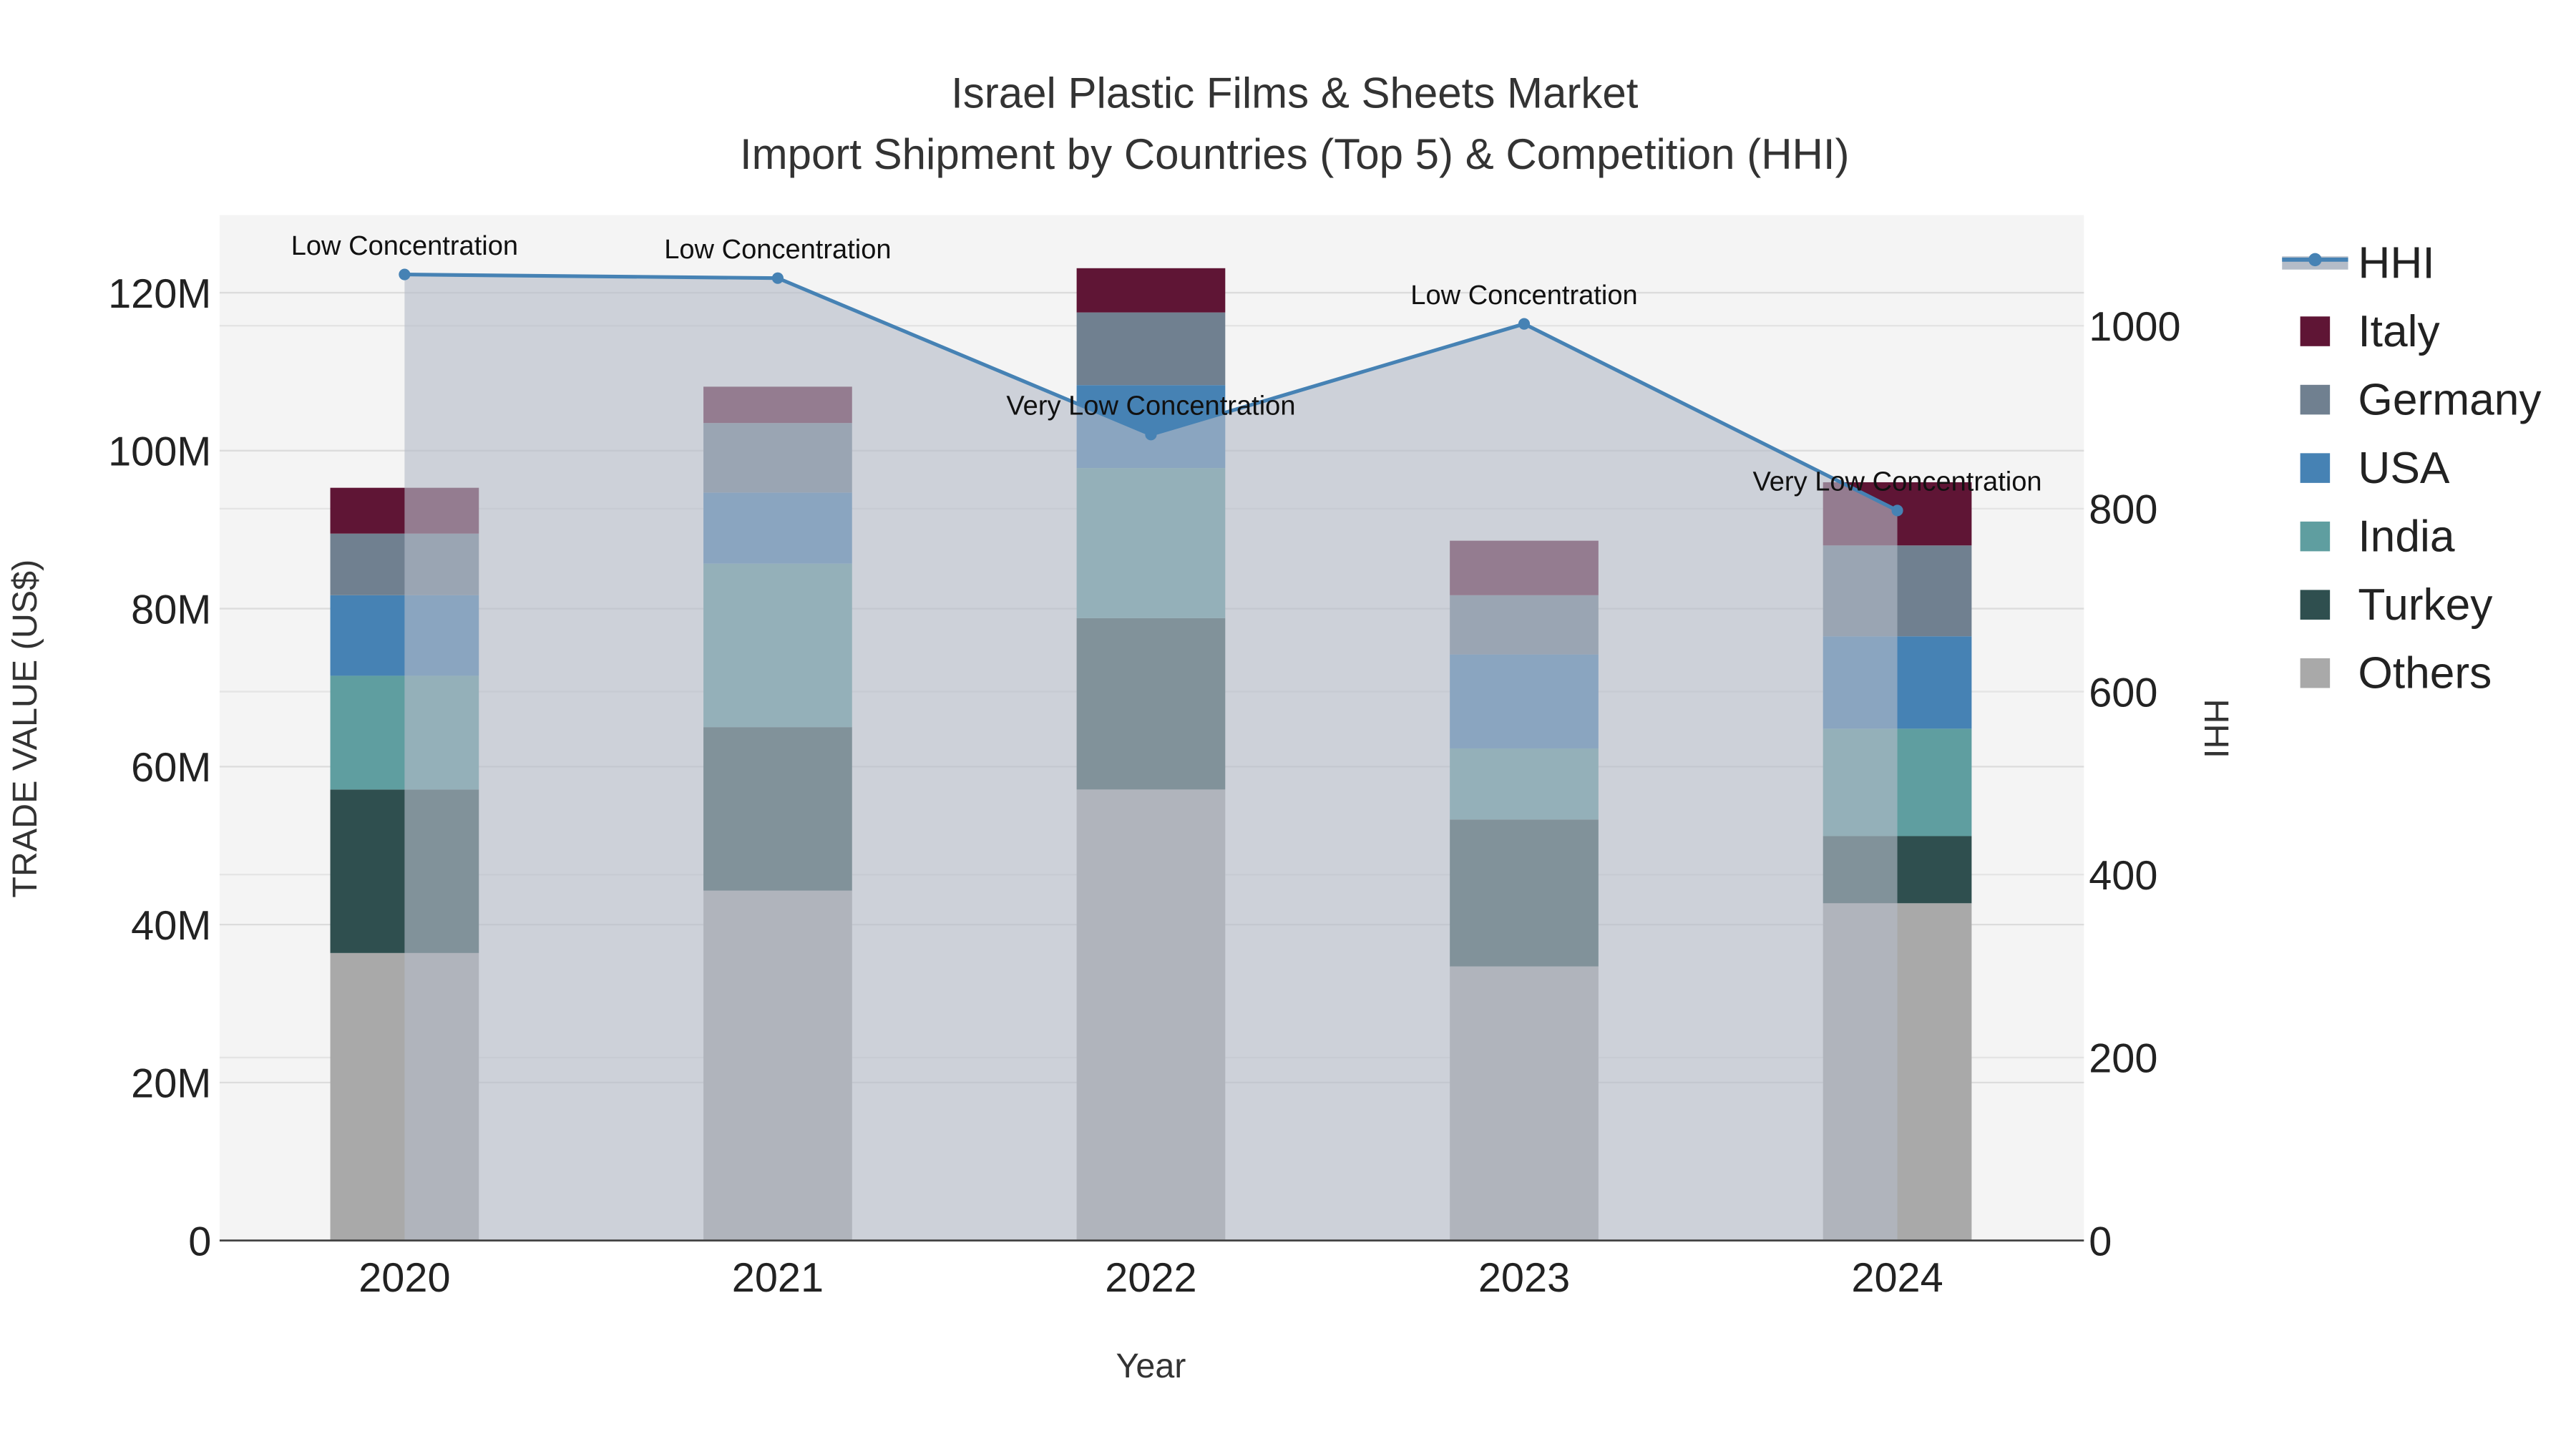  I want to click on legend-swatch-others, so click(2315, 673).